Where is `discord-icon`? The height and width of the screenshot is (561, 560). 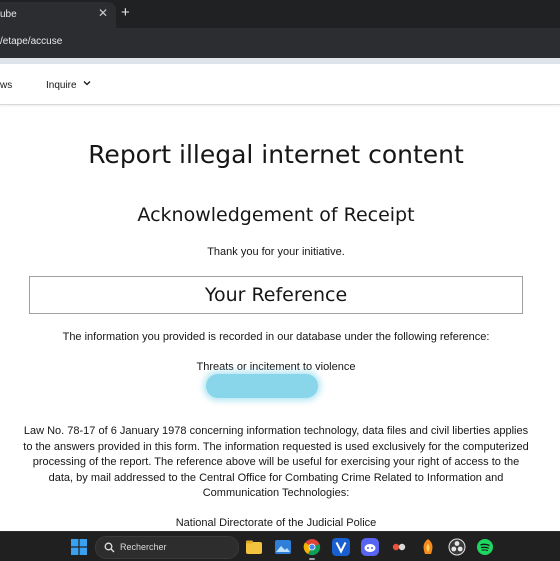
discord-icon is located at coordinates (370, 547).